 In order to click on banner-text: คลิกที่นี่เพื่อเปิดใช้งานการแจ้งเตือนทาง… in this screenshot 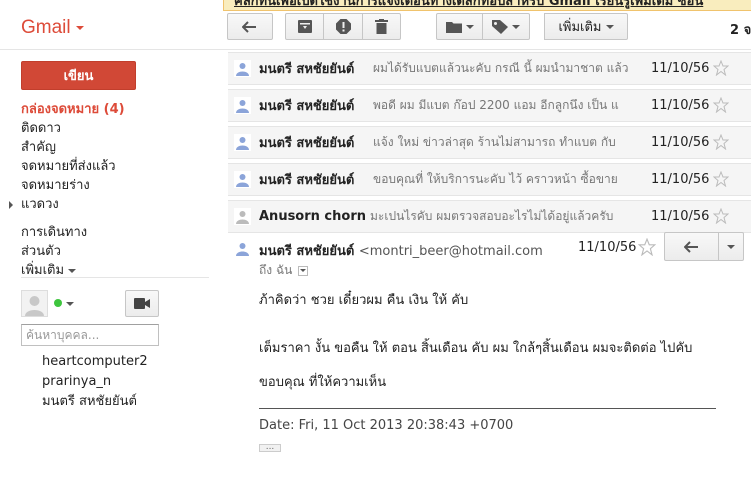, I will do `click(463, 4)`.